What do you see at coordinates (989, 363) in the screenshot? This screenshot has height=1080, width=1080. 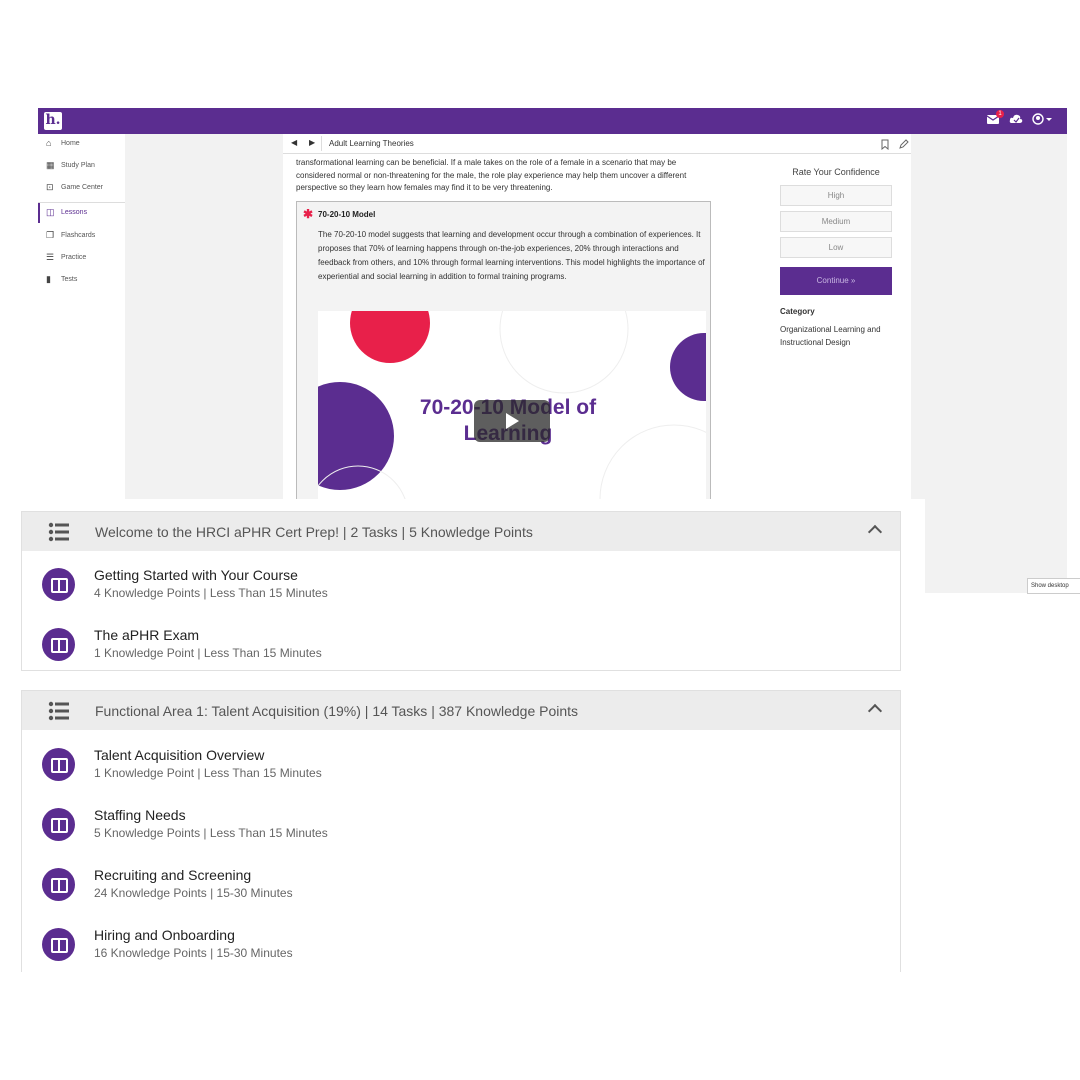 I see `right-panel-background` at bounding box center [989, 363].